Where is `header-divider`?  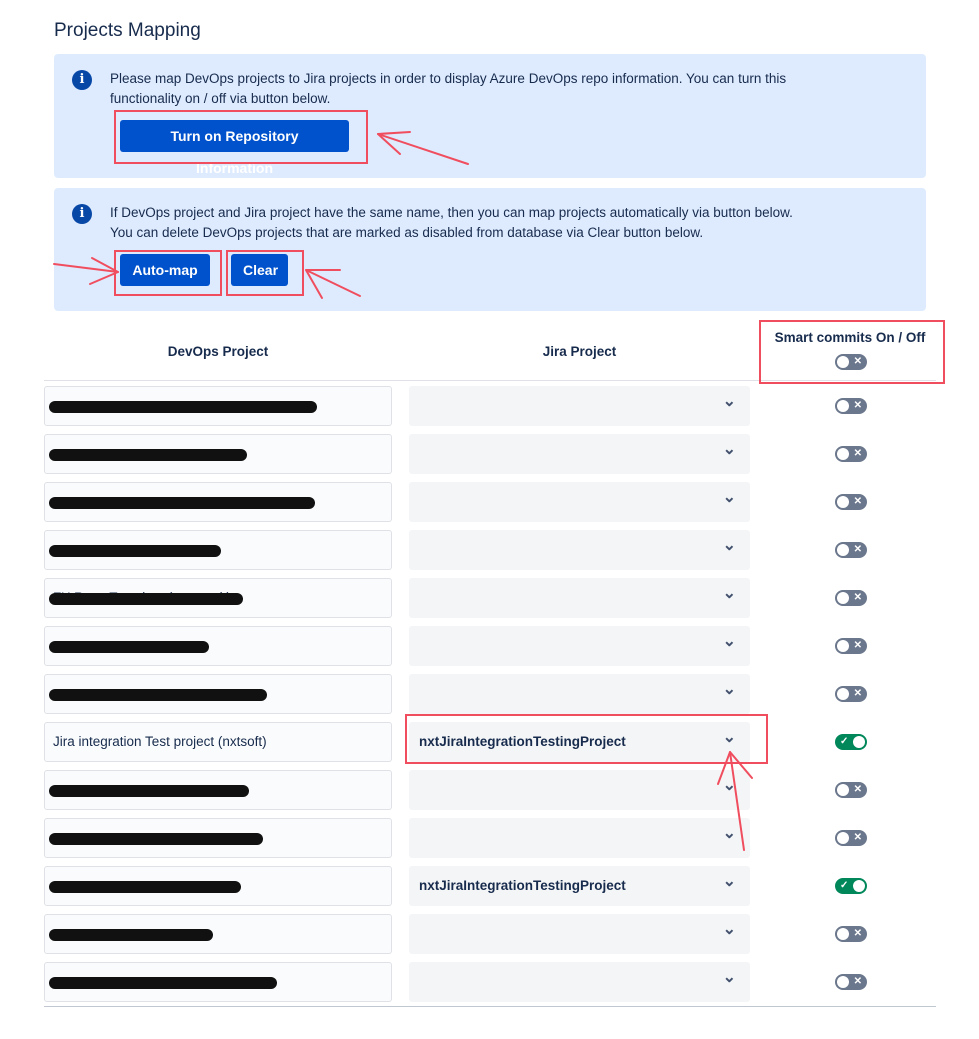 header-divider is located at coordinates (490, 380).